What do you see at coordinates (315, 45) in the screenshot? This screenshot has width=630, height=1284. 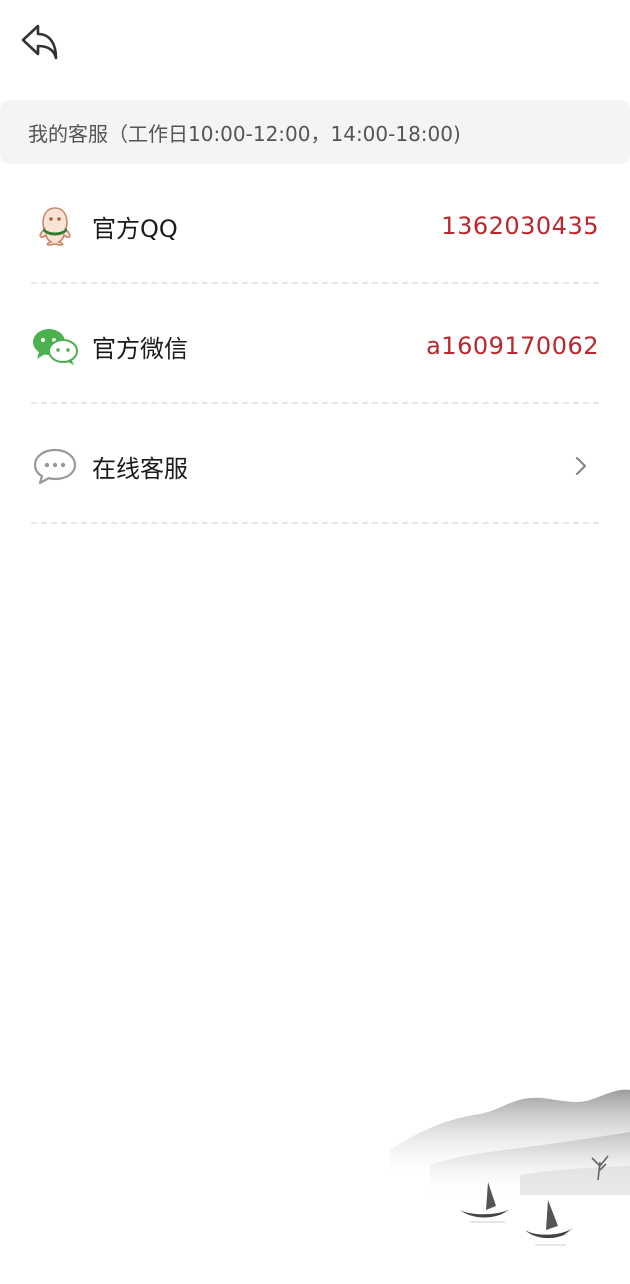 I see `top-bar` at bounding box center [315, 45].